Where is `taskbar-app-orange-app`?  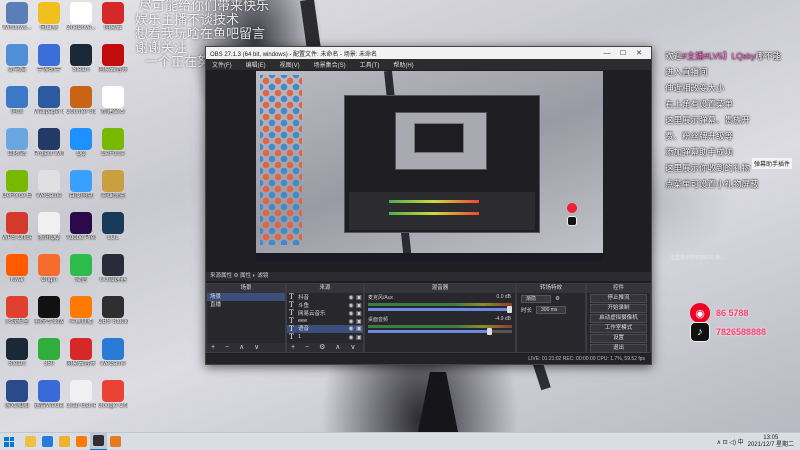
taskbar-app-orange-app is located at coordinates (115, 441).